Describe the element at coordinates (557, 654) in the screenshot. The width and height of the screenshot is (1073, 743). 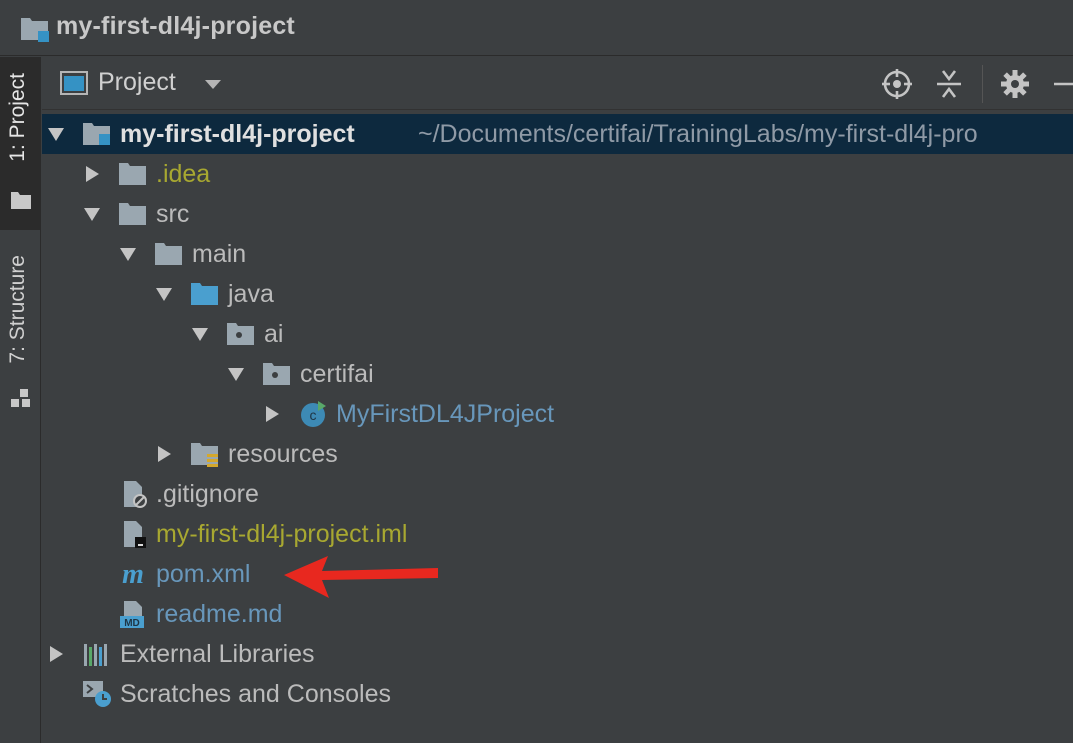
I see `tree-row-external-libraries: External Libraries` at that location.